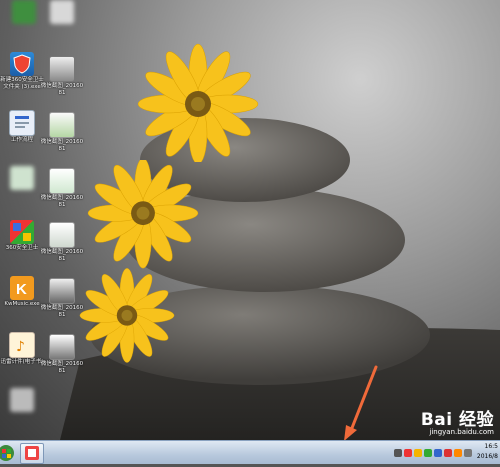 The width and height of the screenshot is (500, 467). Describe the element at coordinates (448, 452) in the screenshot. I see `app-tray-icon` at that location.